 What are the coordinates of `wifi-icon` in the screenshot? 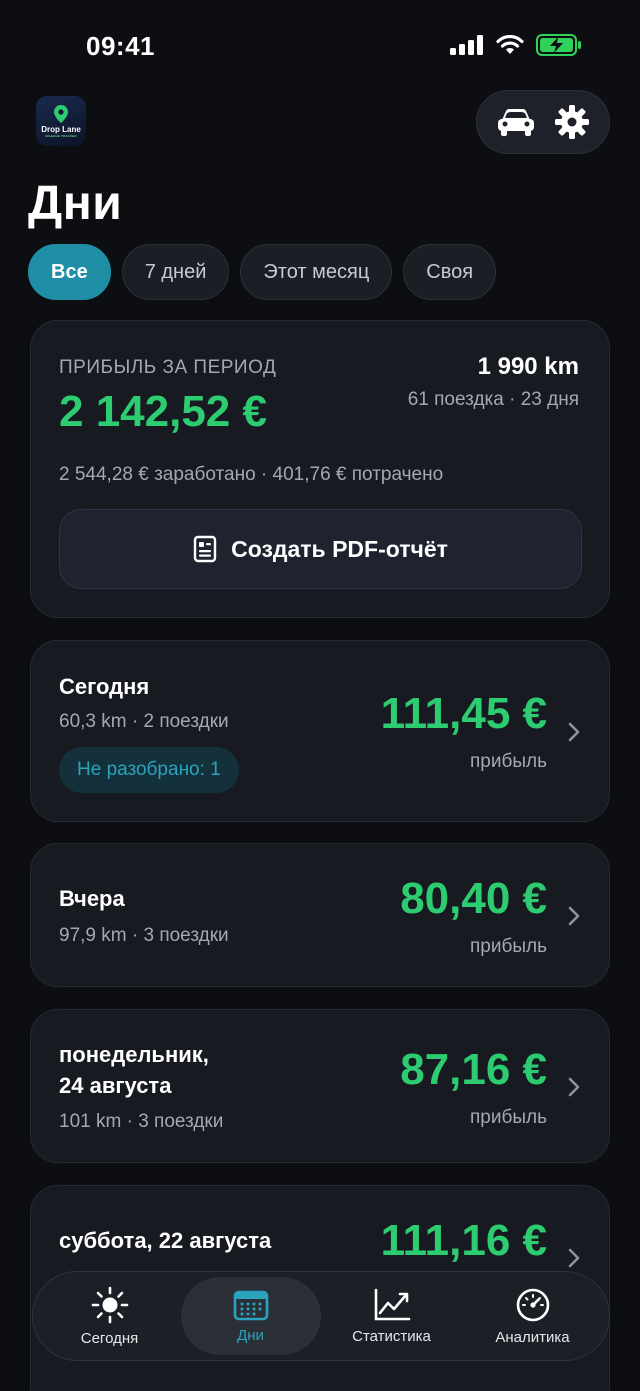 It's located at (510, 44).